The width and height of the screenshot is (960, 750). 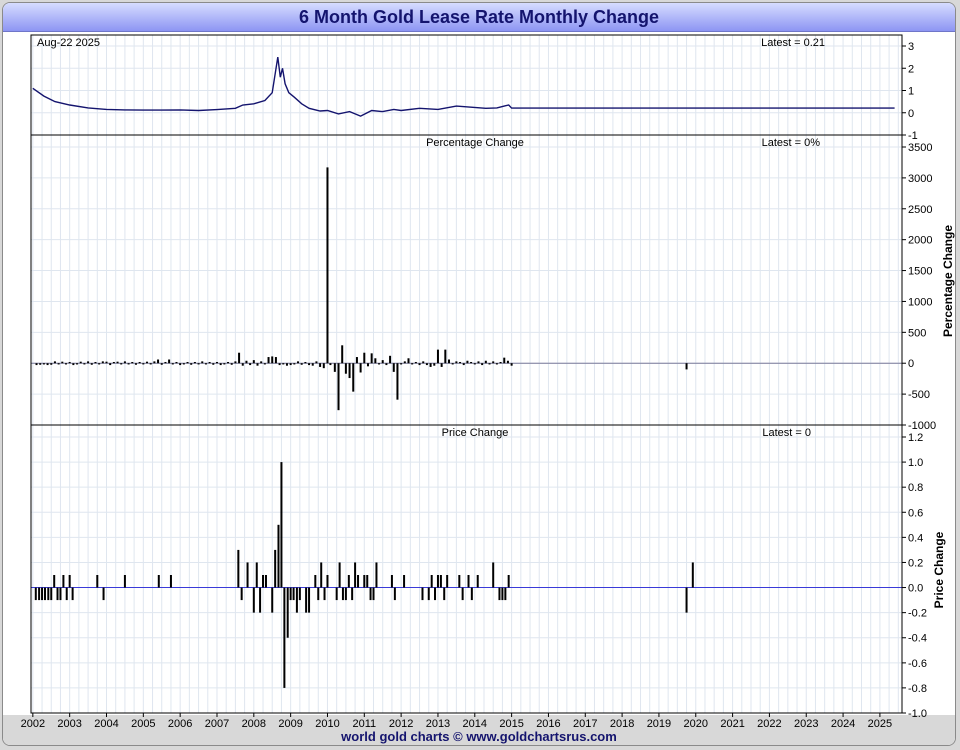 What do you see at coordinates (911, 114) in the screenshot?
I see `rate-ytick-label: 0` at bounding box center [911, 114].